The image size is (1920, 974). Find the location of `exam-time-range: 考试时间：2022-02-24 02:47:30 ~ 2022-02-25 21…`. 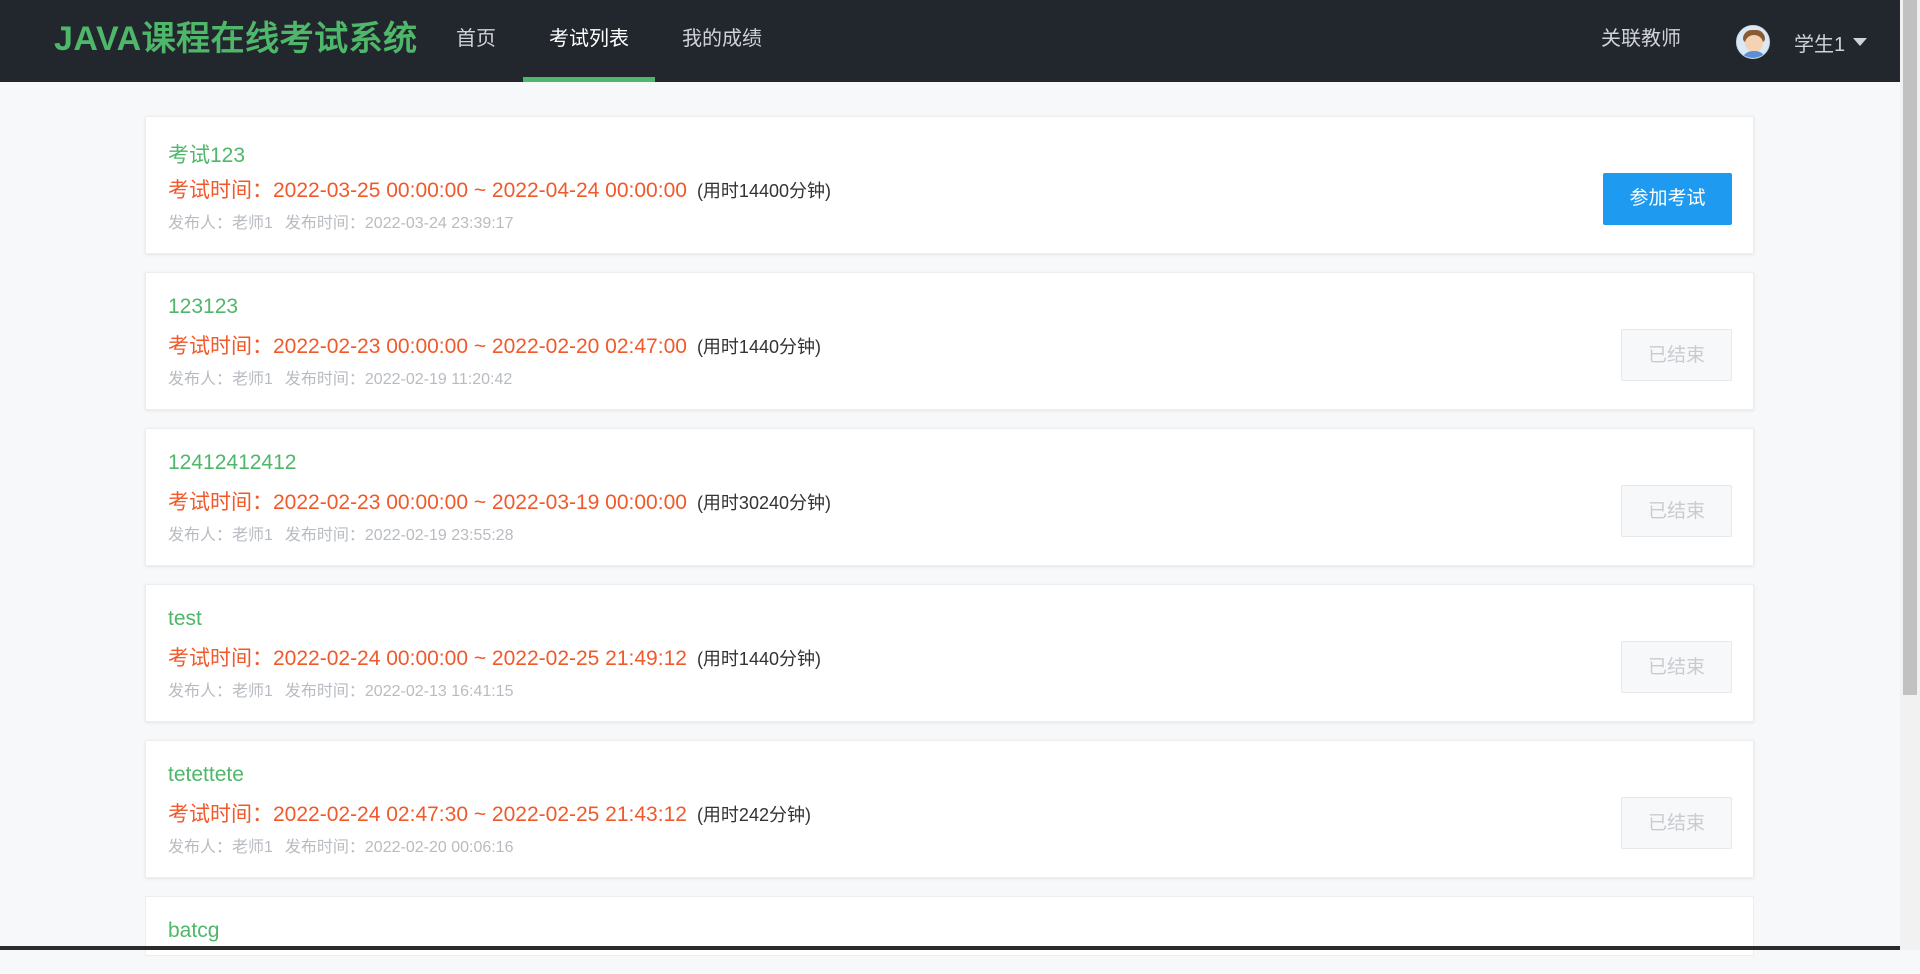

exam-time-range: 考试时间：2022-02-24 02:47:30 ~ 2022-02-25 21… is located at coordinates (427, 814).